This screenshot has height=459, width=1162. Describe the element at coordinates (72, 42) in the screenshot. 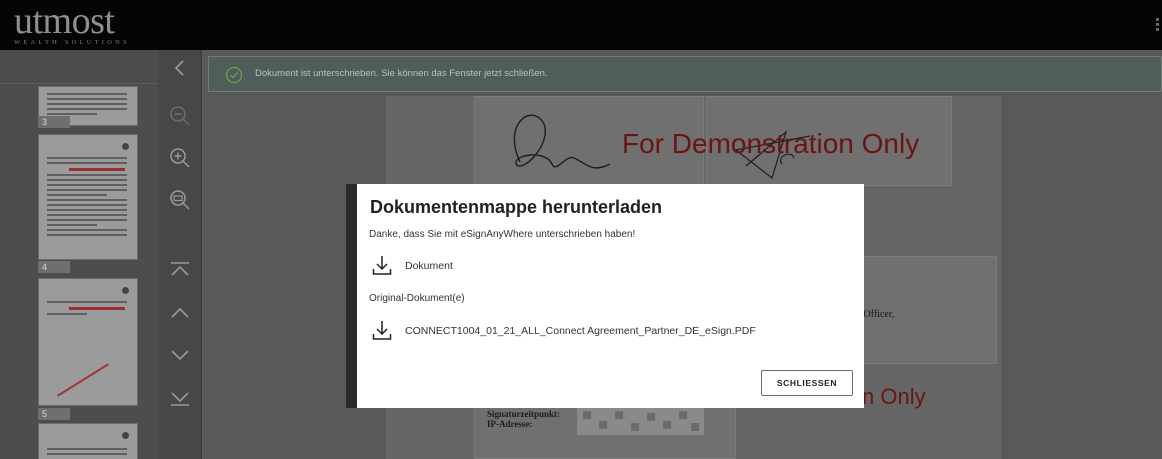

I see `brand-tagline: WEALTH SOLUTIONS` at that location.